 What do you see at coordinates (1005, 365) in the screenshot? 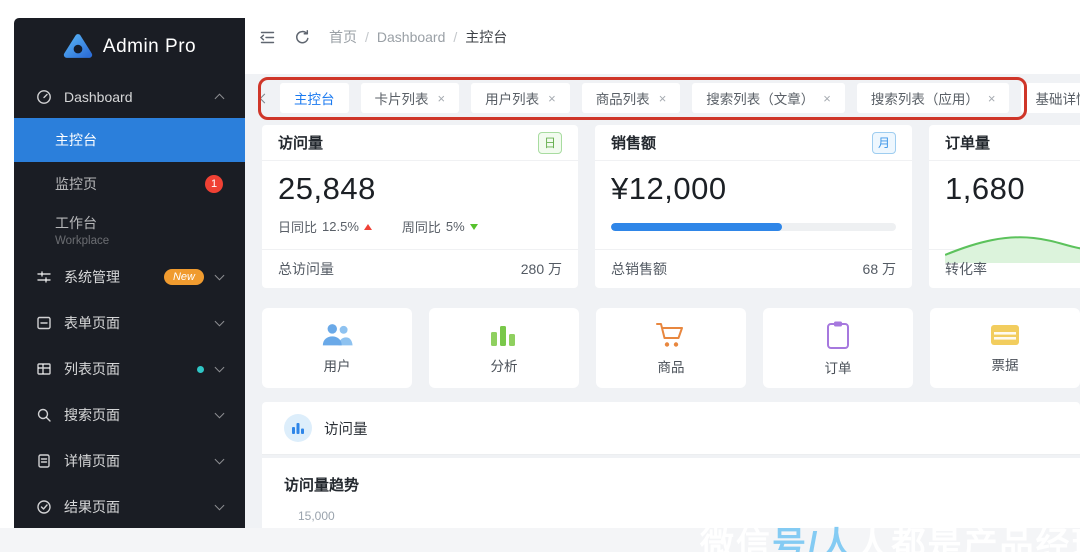
I see `shortcut-label: 票据` at bounding box center [1005, 365].